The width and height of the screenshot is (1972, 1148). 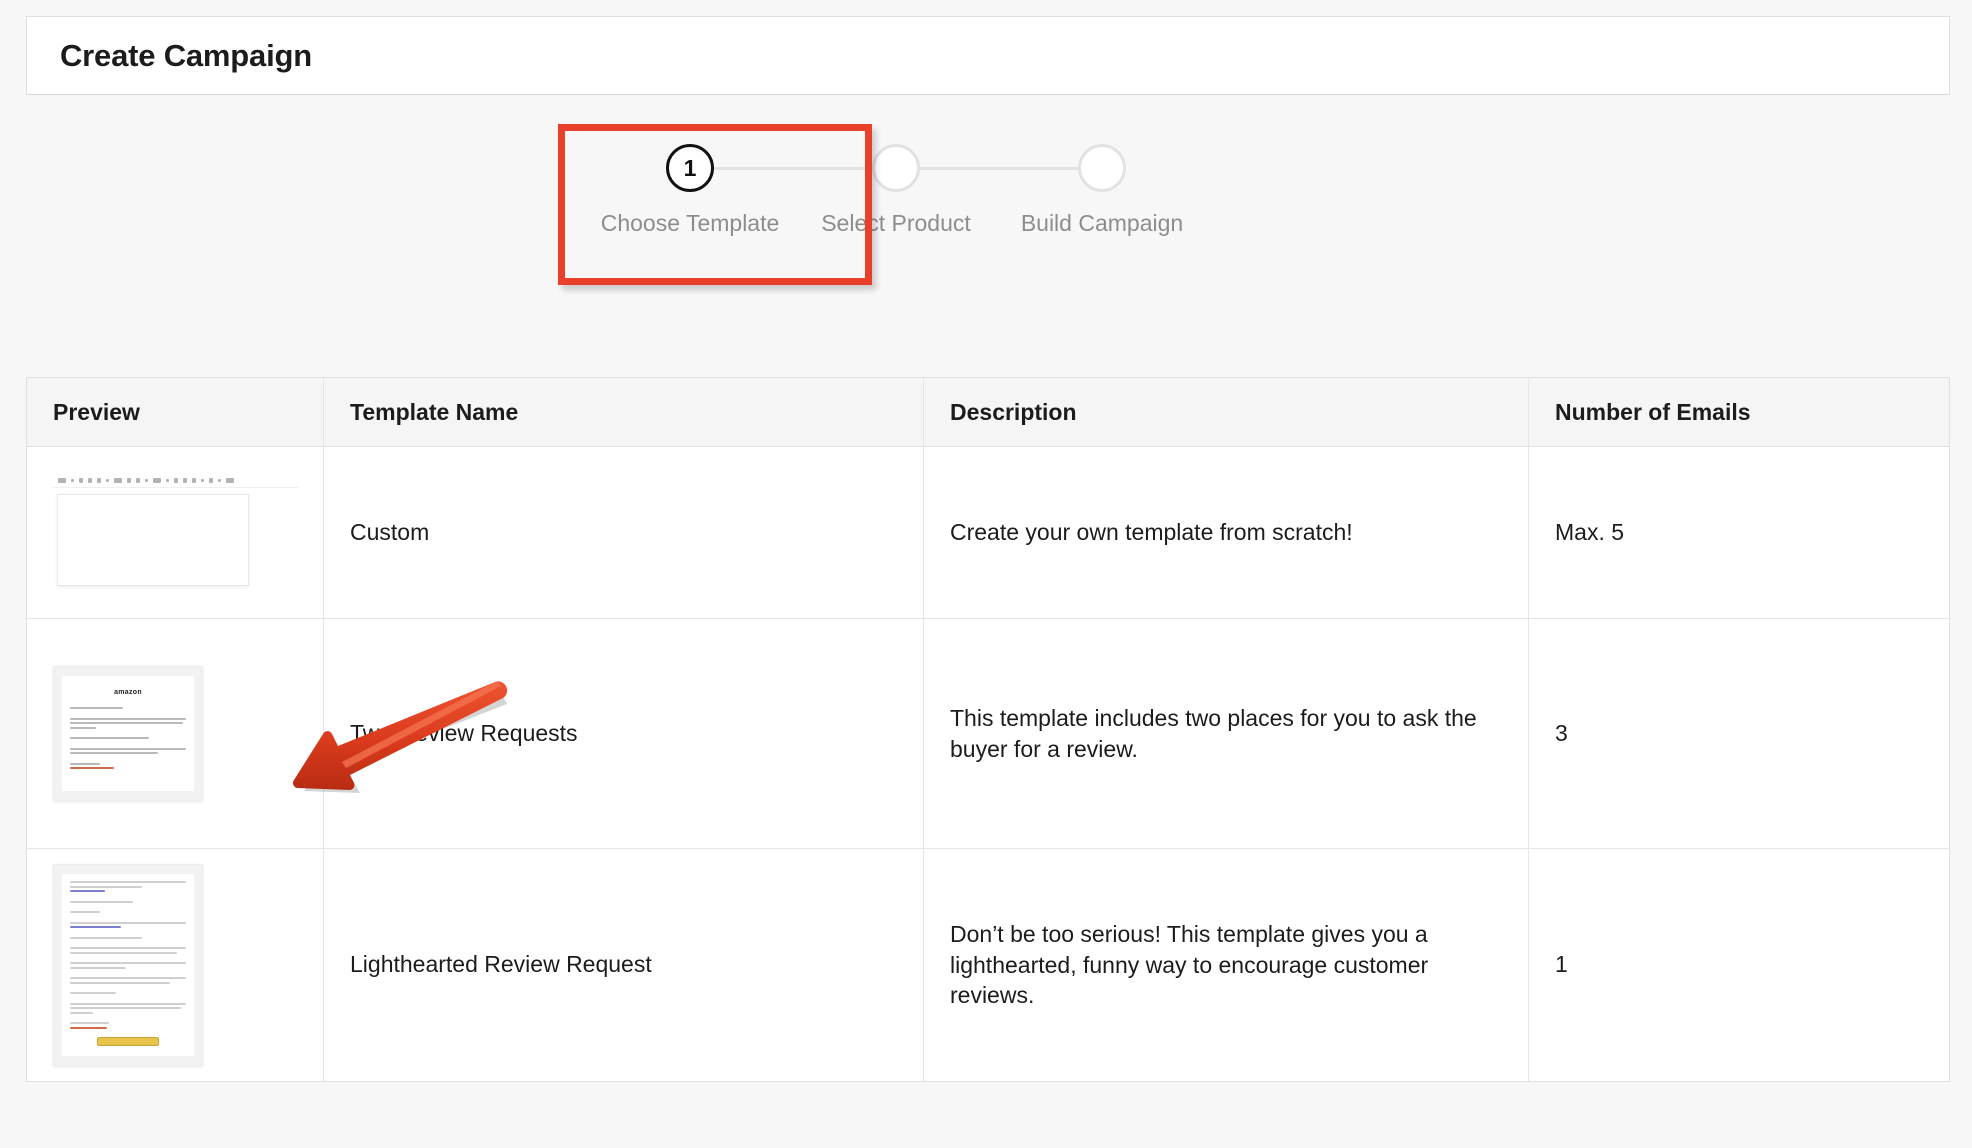 What do you see at coordinates (1226, 412) in the screenshot?
I see `column-header-description: Description` at bounding box center [1226, 412].